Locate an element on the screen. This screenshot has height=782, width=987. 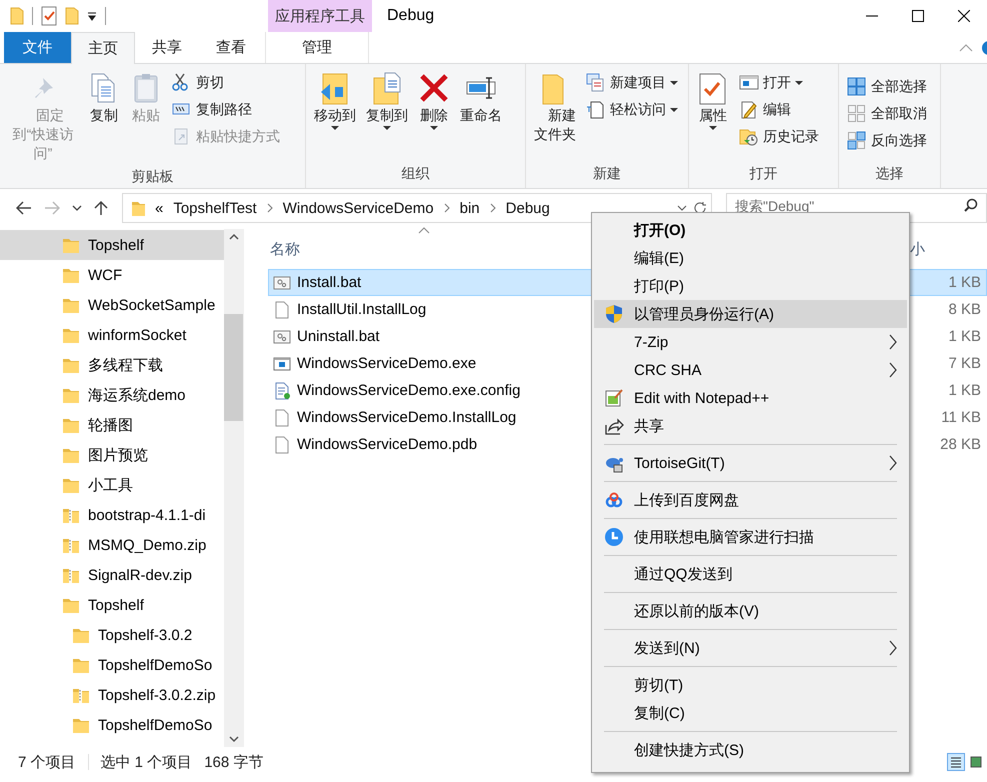
file-size: 11 KB is located at coordinates (961, 417).